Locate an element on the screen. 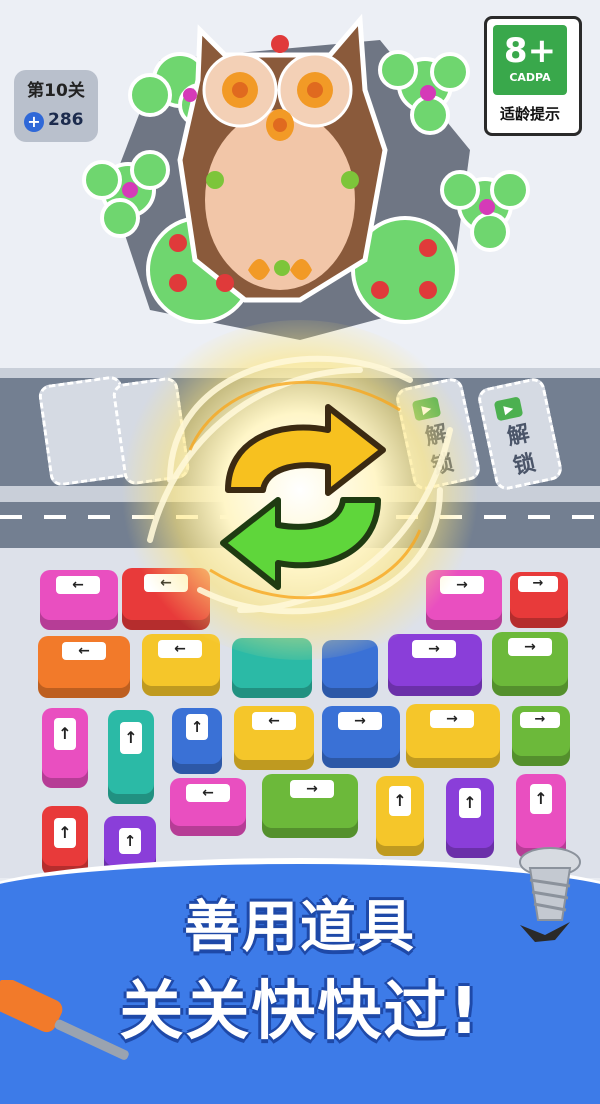 The image size is (600, 1104). bus-yellow: → is located at coordinates (453, 736).